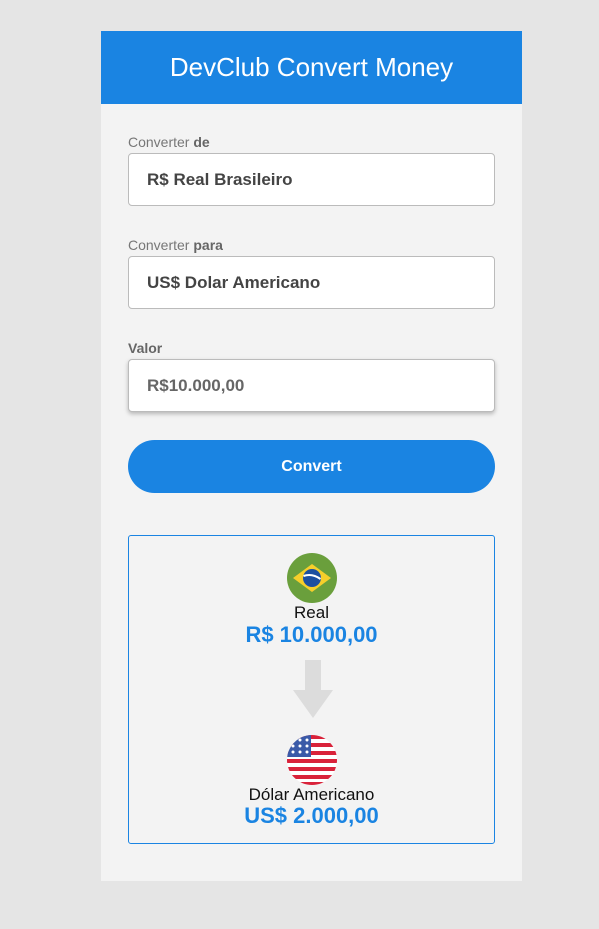  I want to click on app-header: DevClub Convert Money, so click(311, 67).